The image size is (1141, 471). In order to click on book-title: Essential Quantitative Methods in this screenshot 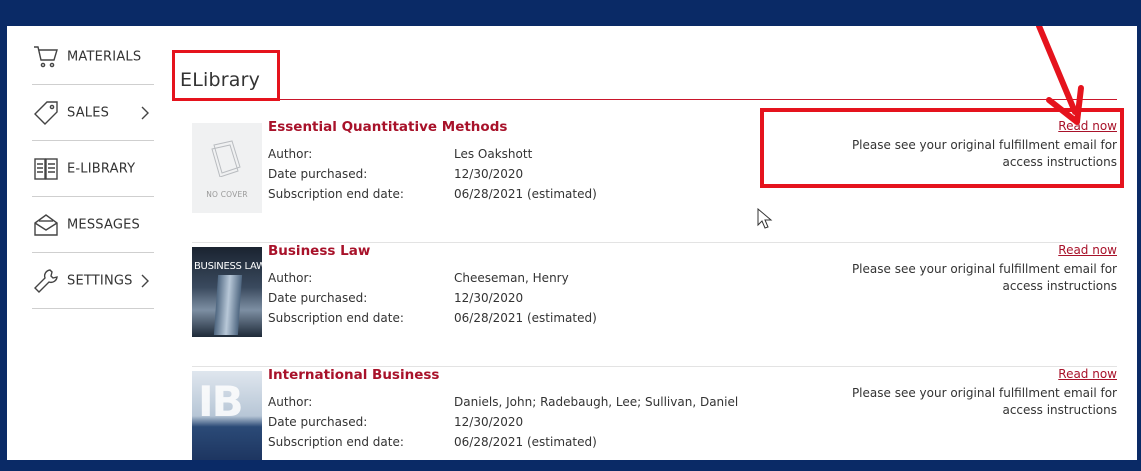, I will do `click(387, 127)`.